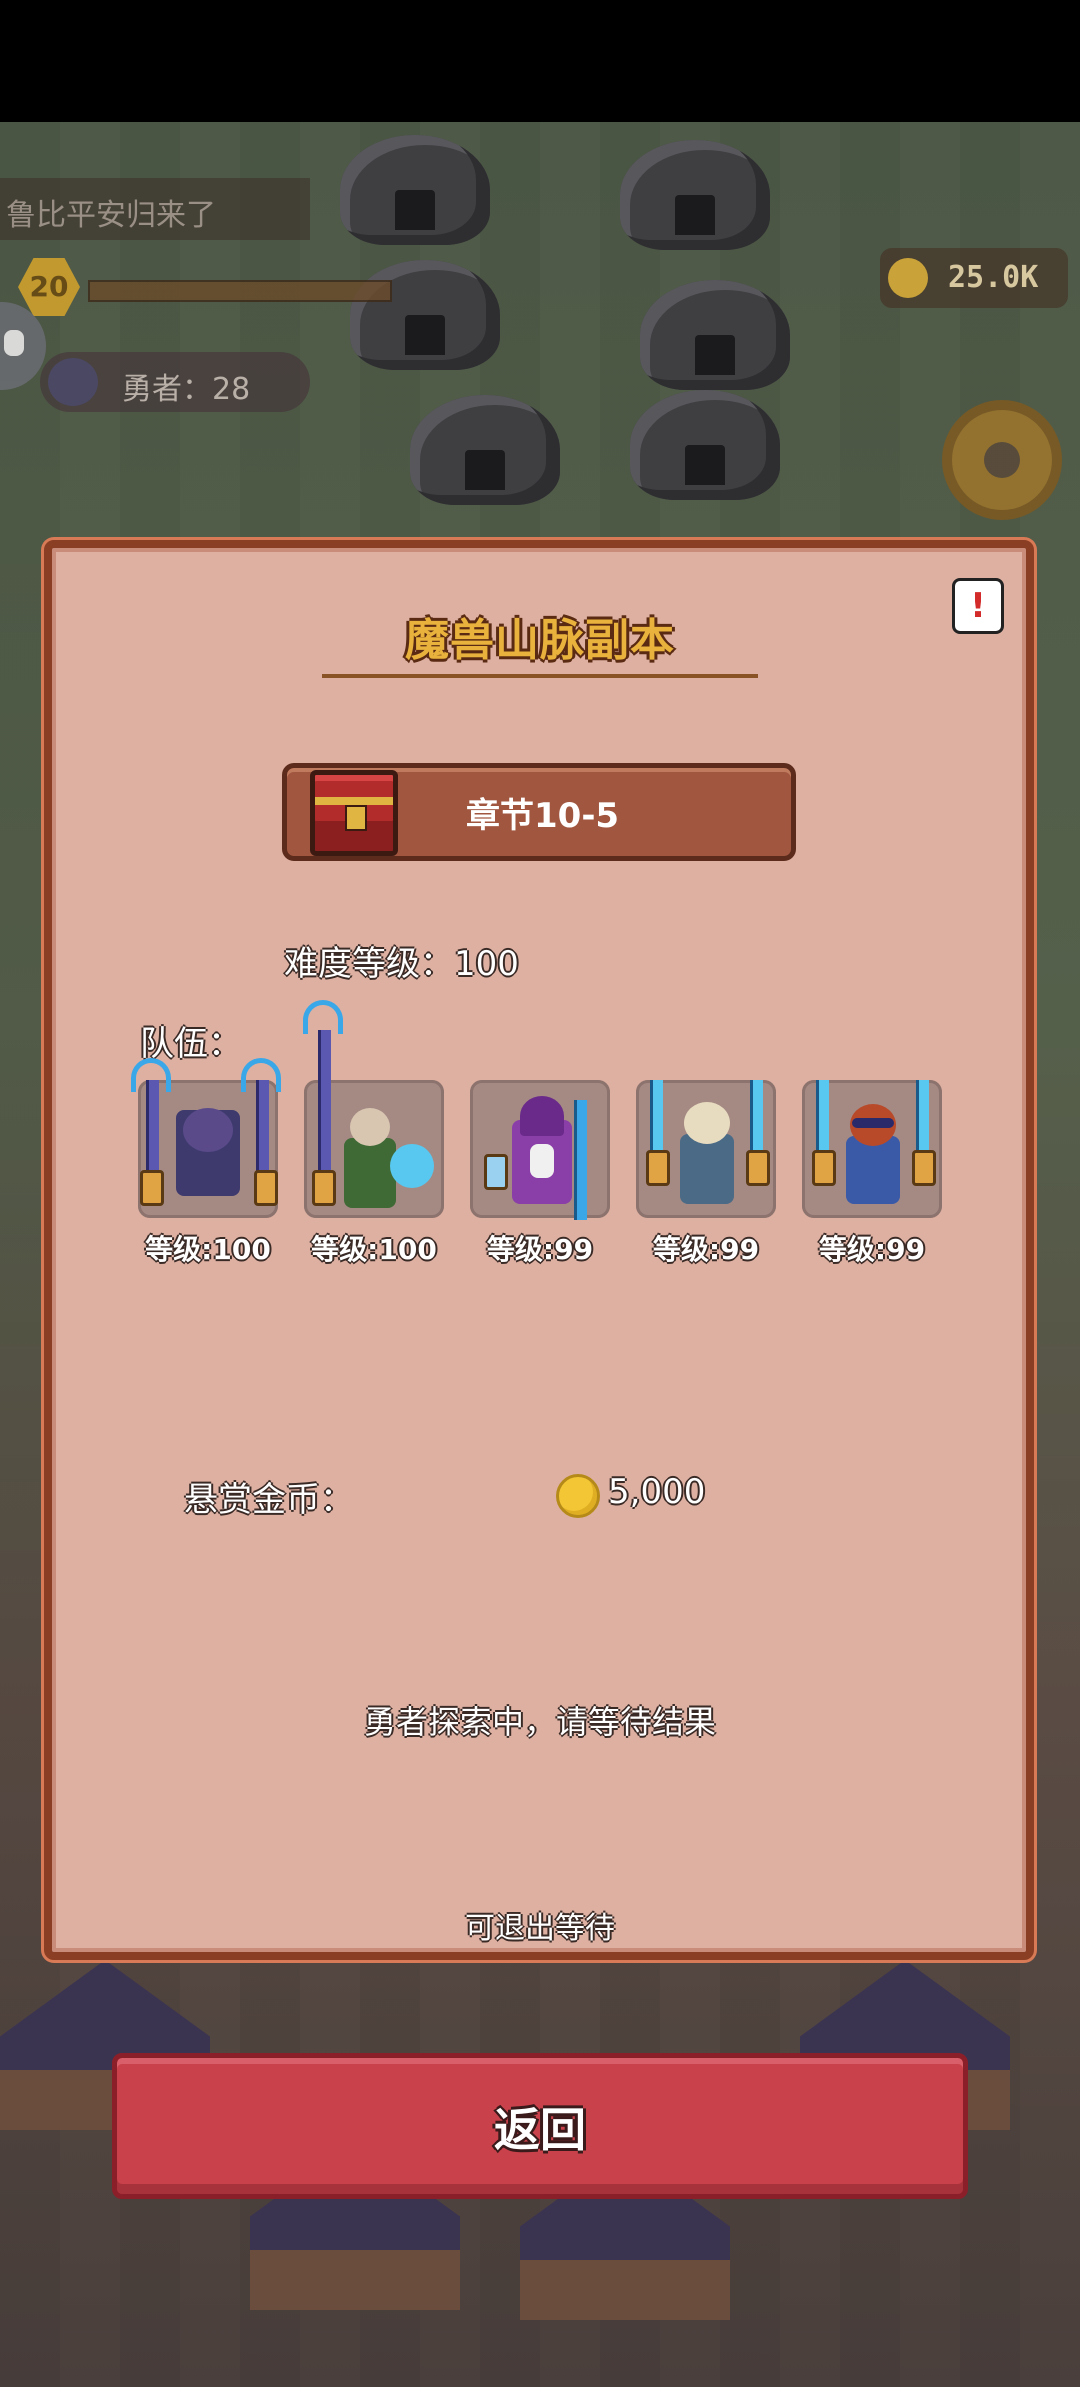  I want to click on exit-hint: 可退出等待, so click(540, 1928).